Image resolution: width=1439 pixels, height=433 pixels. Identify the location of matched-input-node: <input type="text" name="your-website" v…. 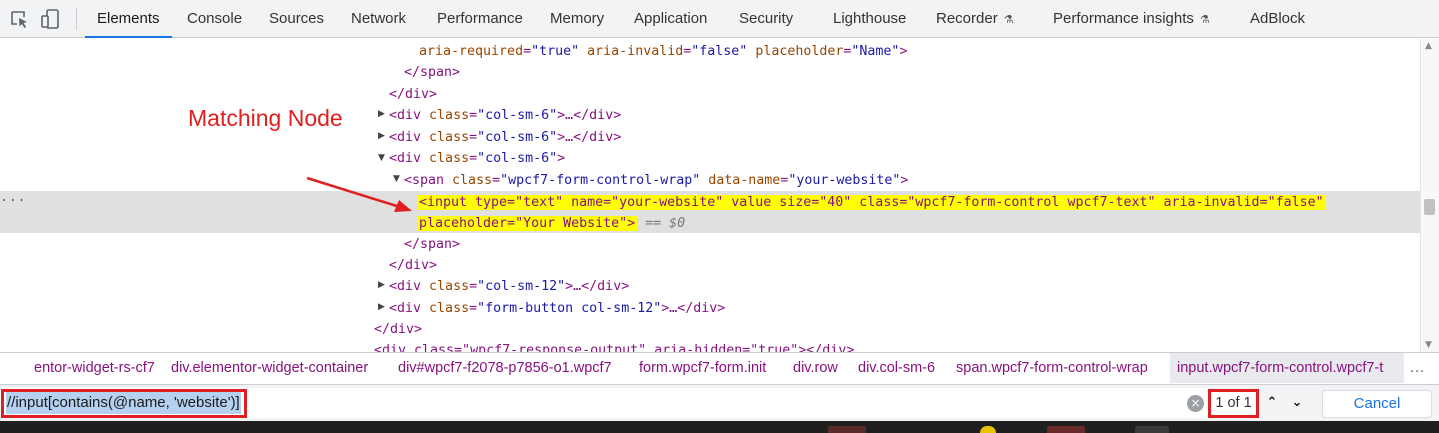
(871, 202).